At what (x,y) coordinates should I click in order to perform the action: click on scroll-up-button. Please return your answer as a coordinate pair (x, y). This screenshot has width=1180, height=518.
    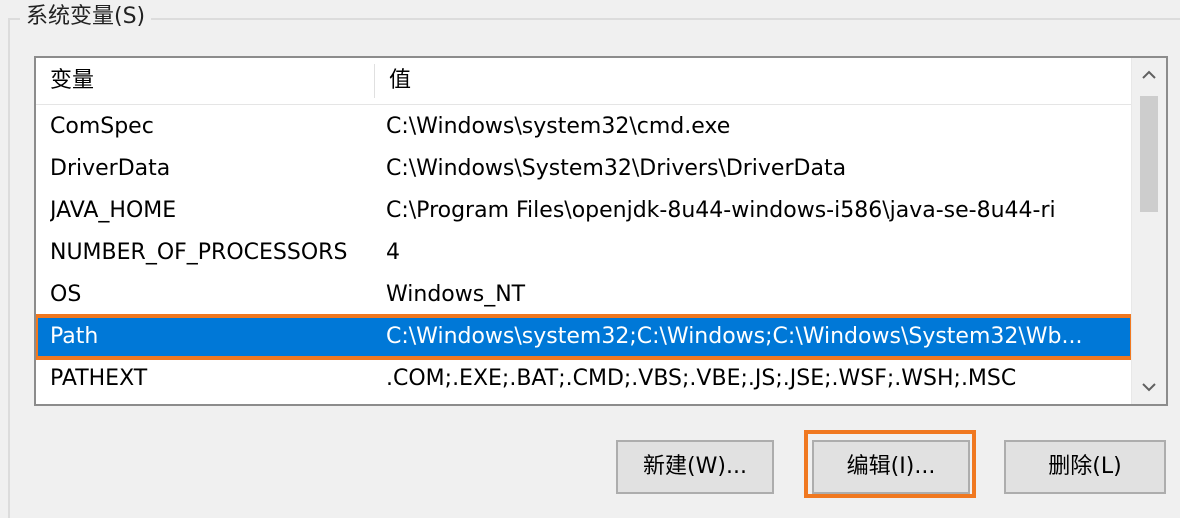
    Looking at the image, I should click on (1149, 75).